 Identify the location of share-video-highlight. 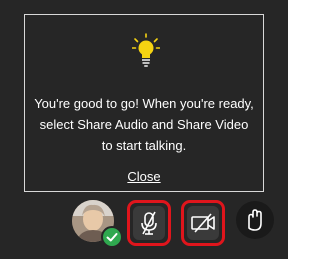
(203, 223).